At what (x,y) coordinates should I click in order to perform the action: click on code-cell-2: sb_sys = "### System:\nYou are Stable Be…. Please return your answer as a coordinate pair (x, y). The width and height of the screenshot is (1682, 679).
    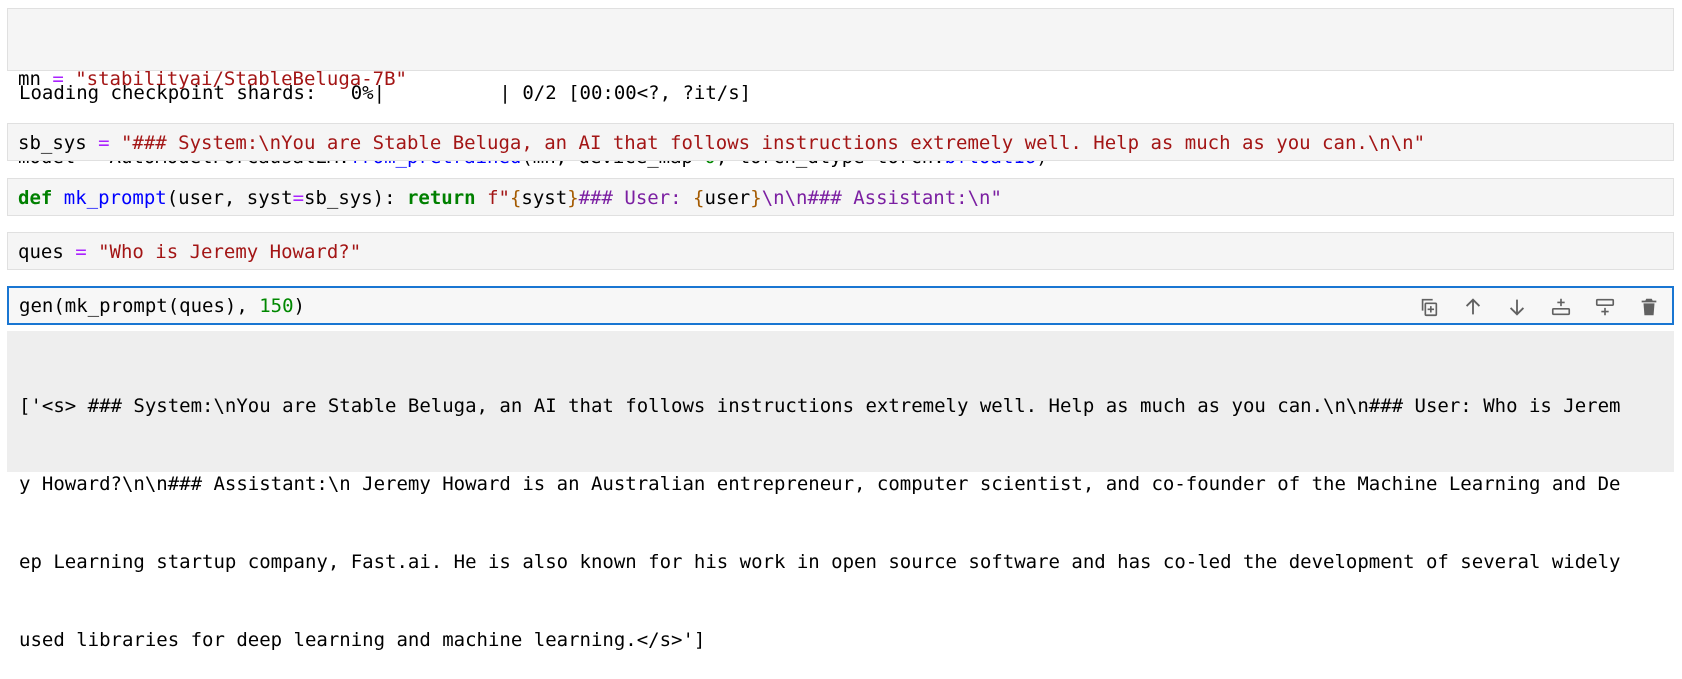
    Looking at the image, I should click on (840, 142).